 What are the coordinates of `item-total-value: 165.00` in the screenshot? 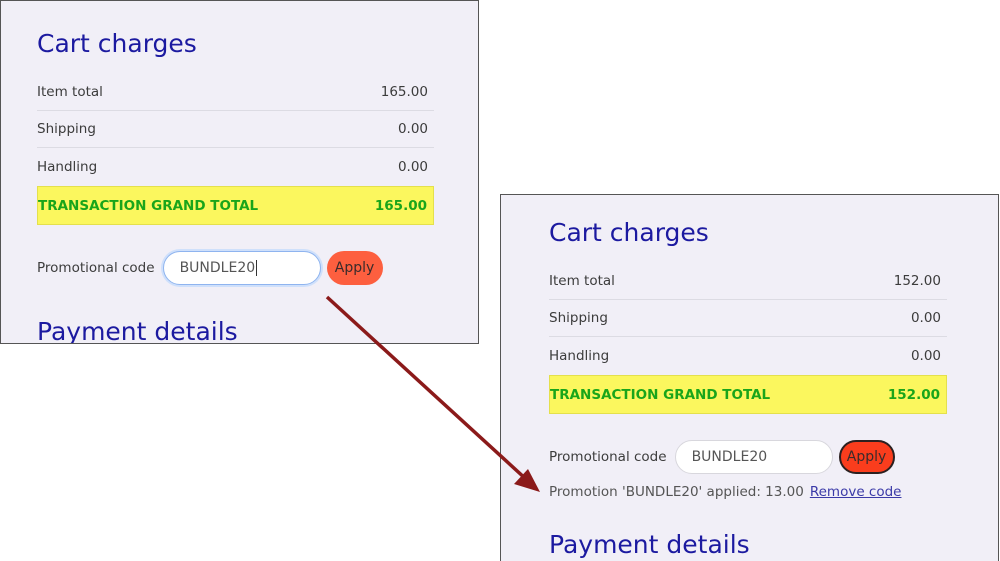 It's located at (404, 92).